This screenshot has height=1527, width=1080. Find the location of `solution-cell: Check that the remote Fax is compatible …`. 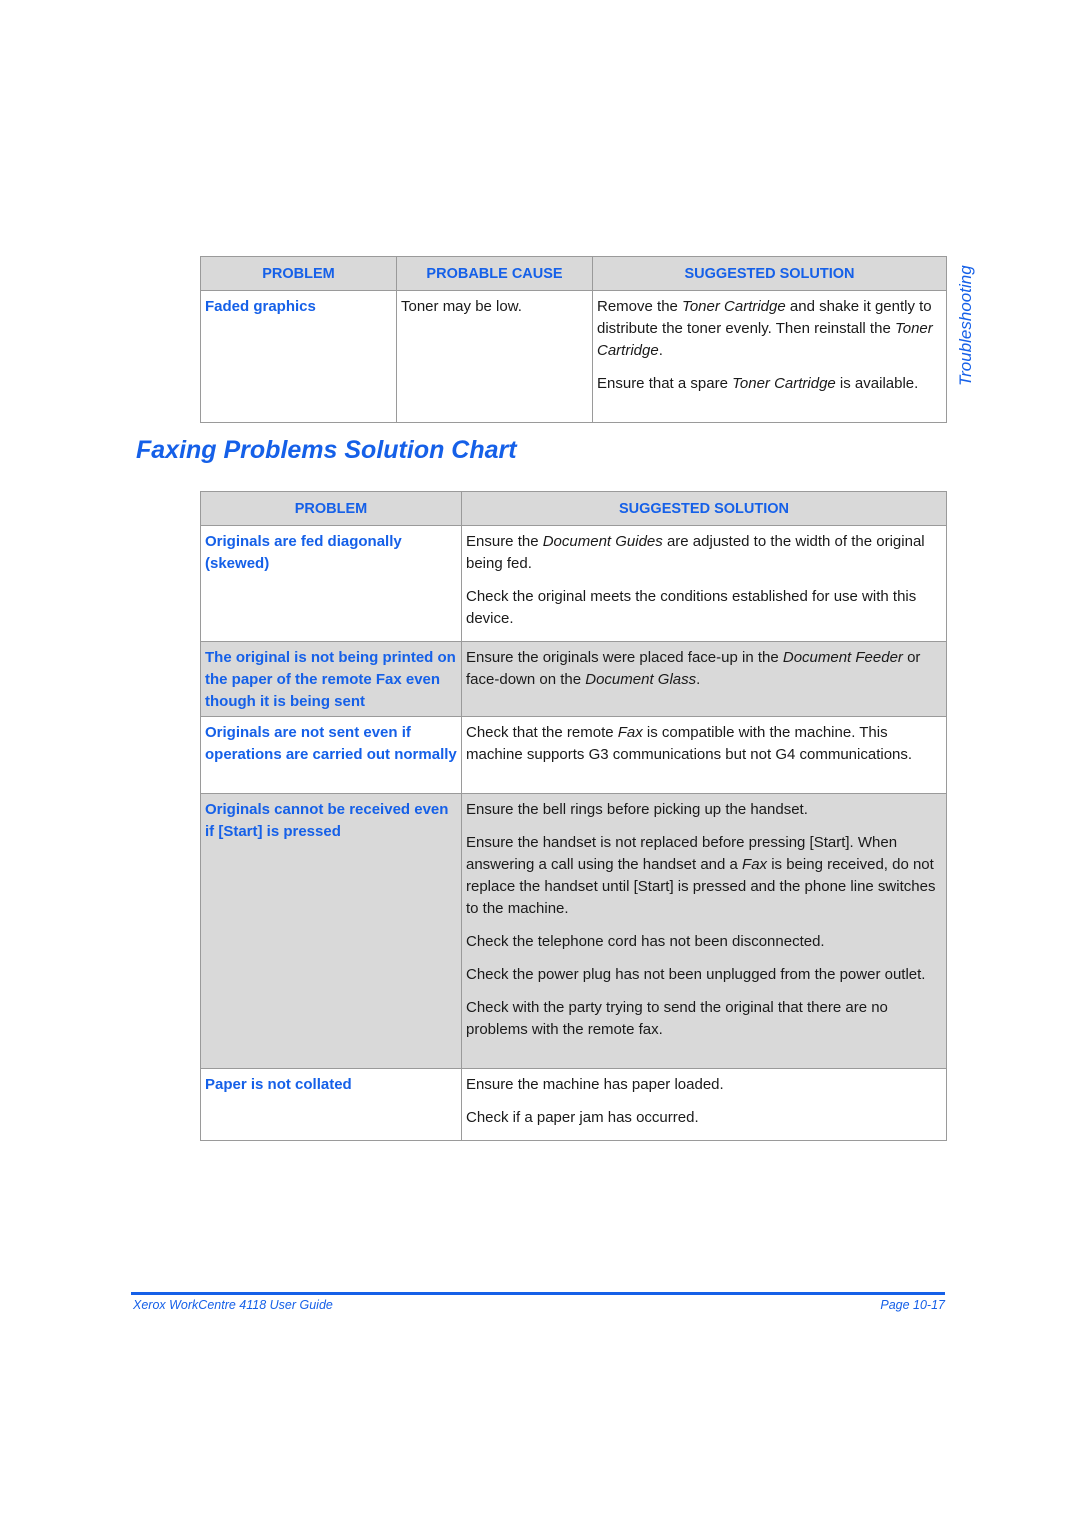

solution-cell: Check that the remote Fax is compatible … is located at coordinates (704, 755).